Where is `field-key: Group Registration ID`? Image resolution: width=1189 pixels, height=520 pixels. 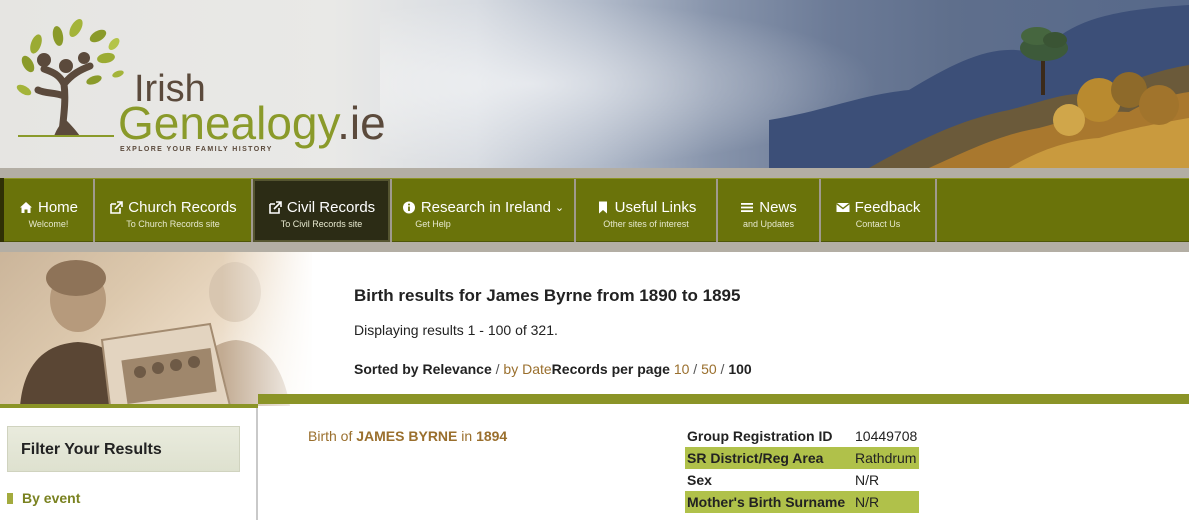
field-key: Group Registration ID is located at coordinates (760, 436).